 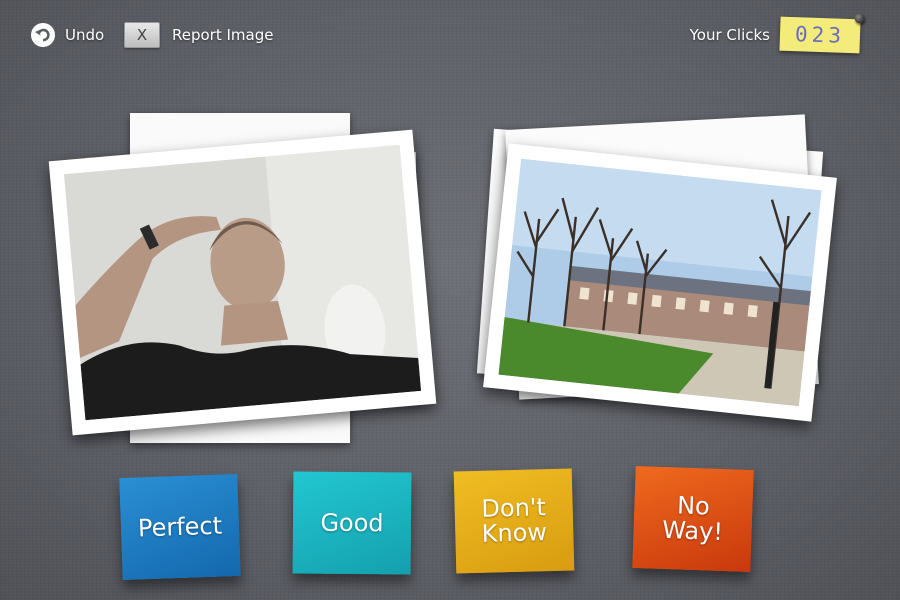 I want to click on clicks-label: Your Clicks, so click(x=729, y=35).